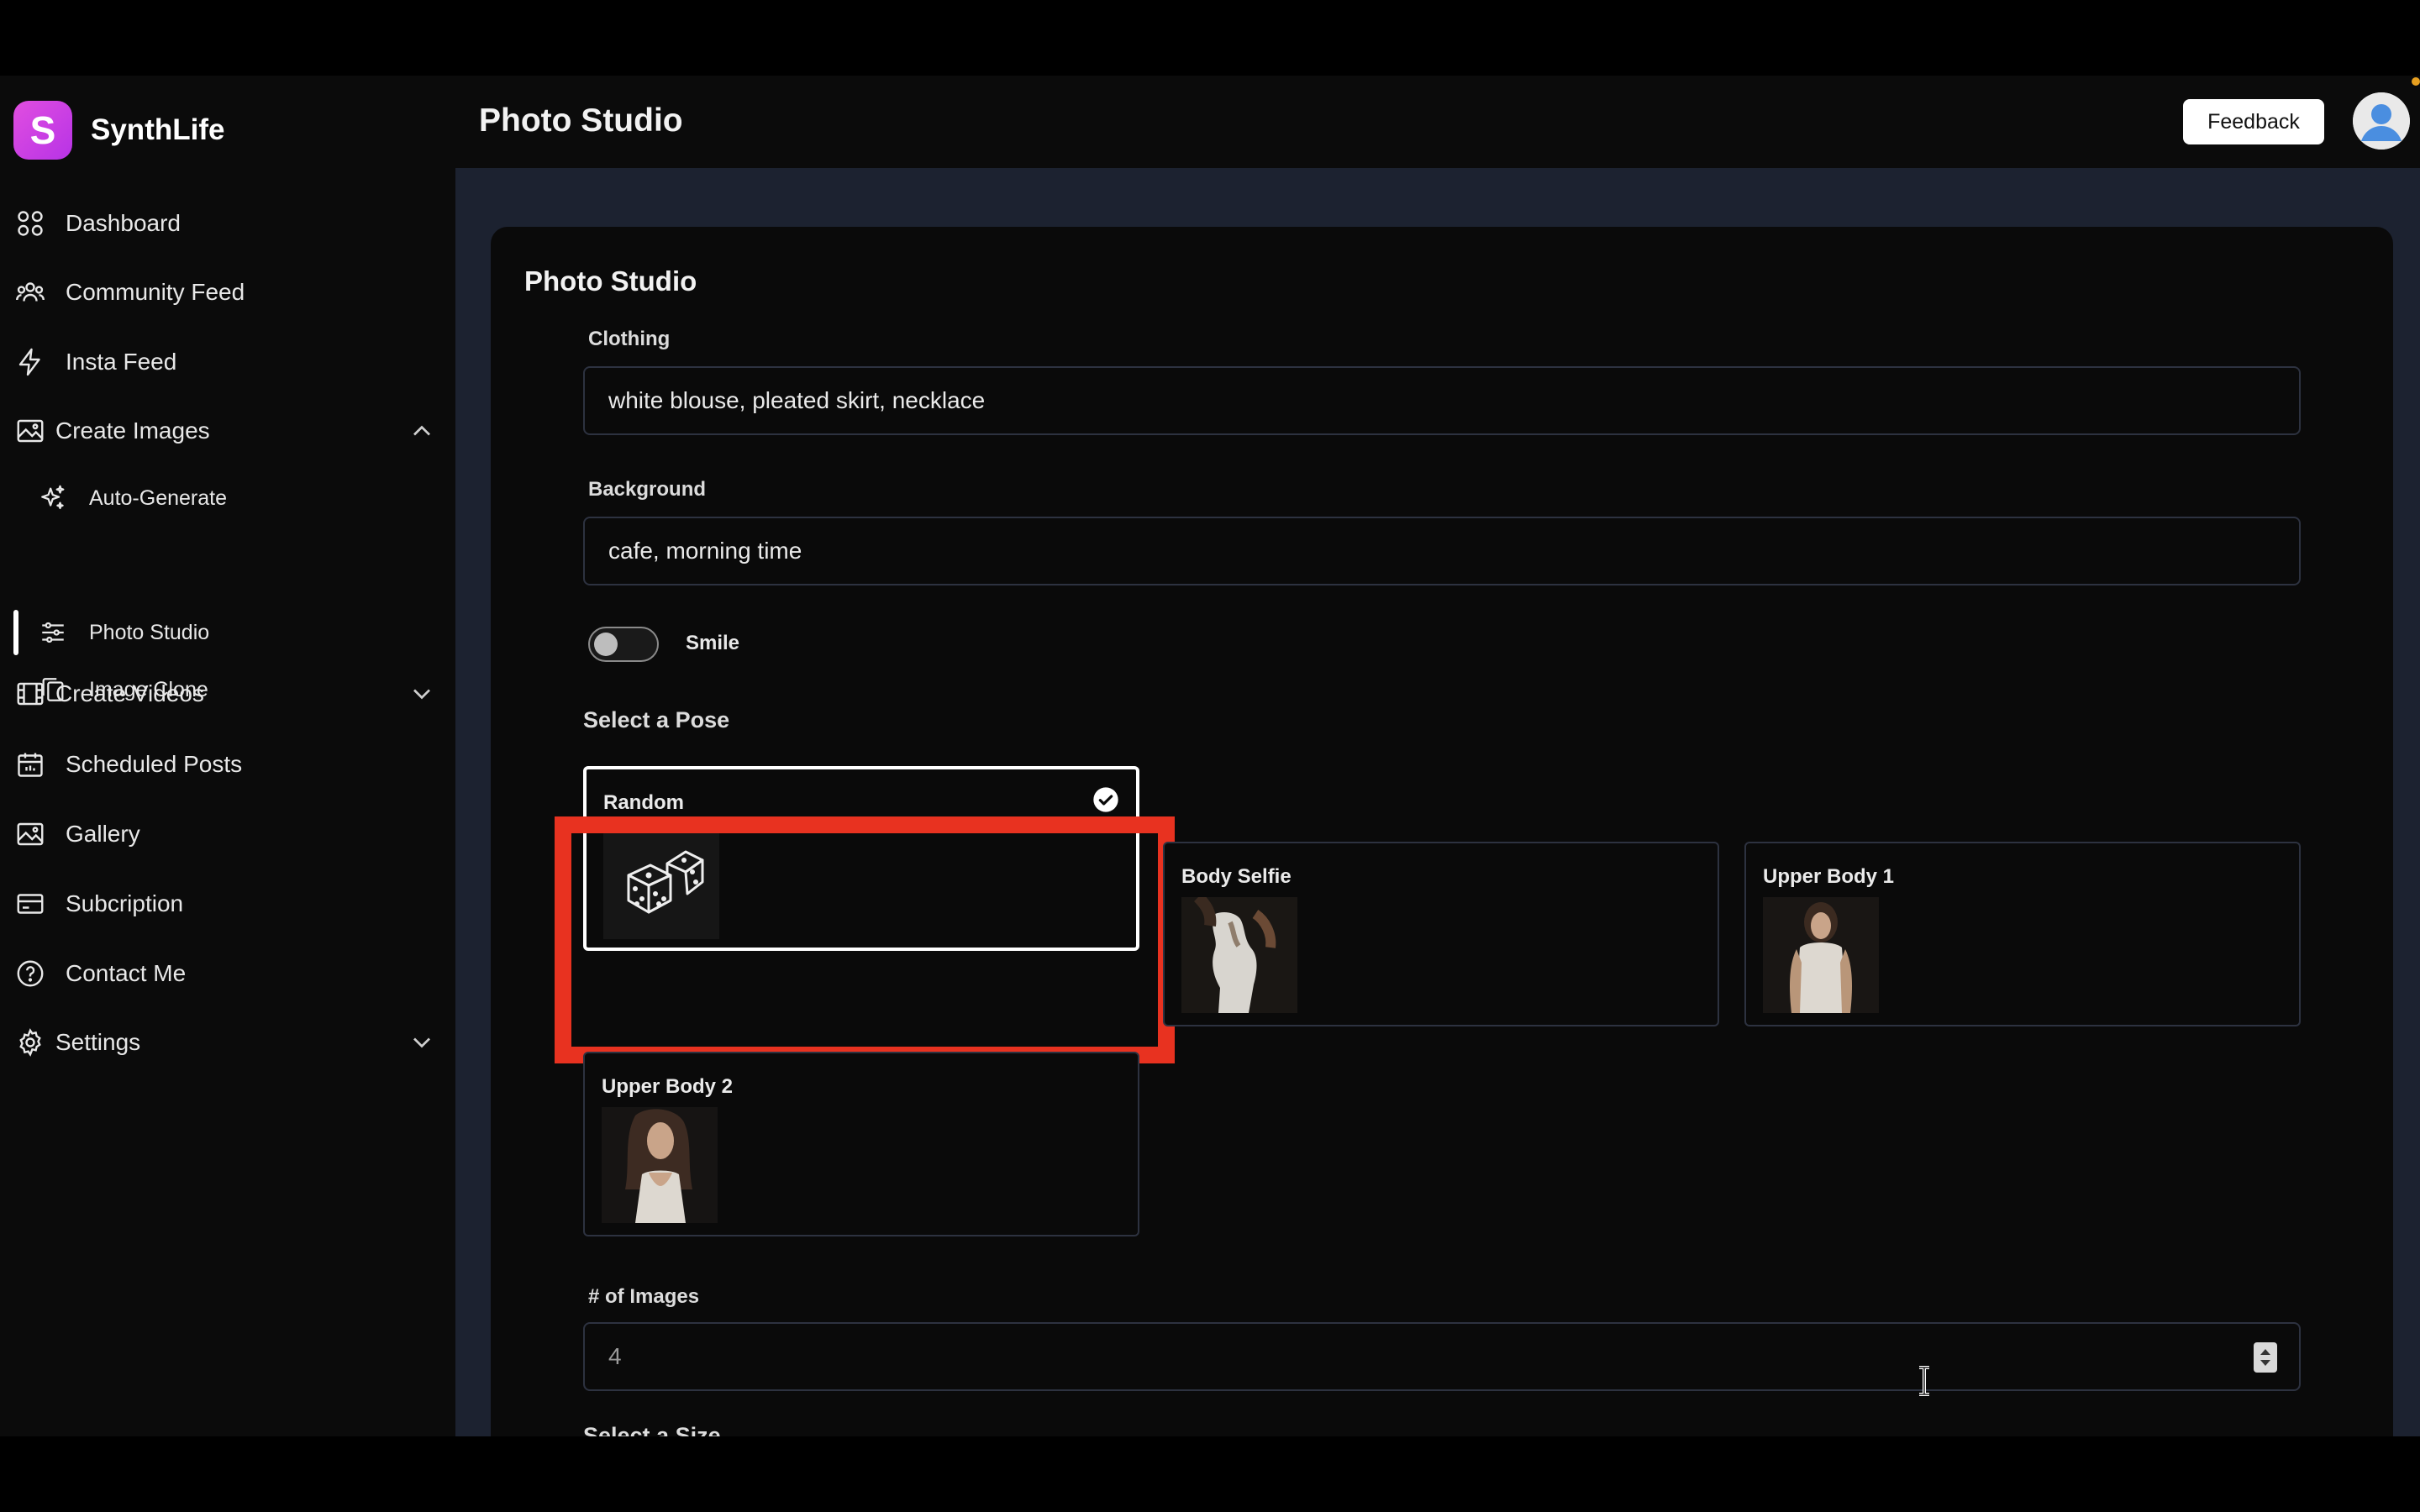 This screenshot has width=2420, height=1512. I want to click on sidebar-item-contact-me: Contact Me, so click(227, 973).